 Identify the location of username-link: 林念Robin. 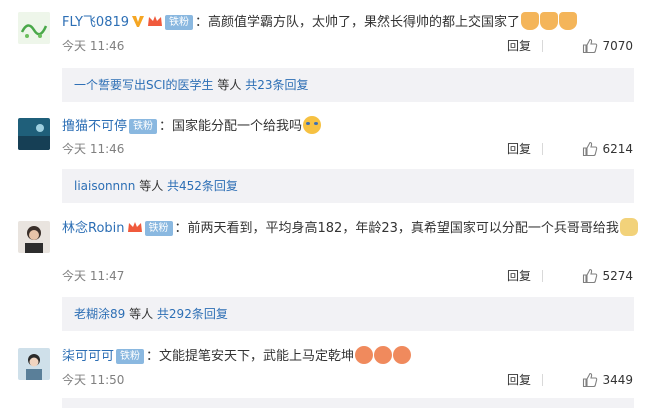
(93, 228).